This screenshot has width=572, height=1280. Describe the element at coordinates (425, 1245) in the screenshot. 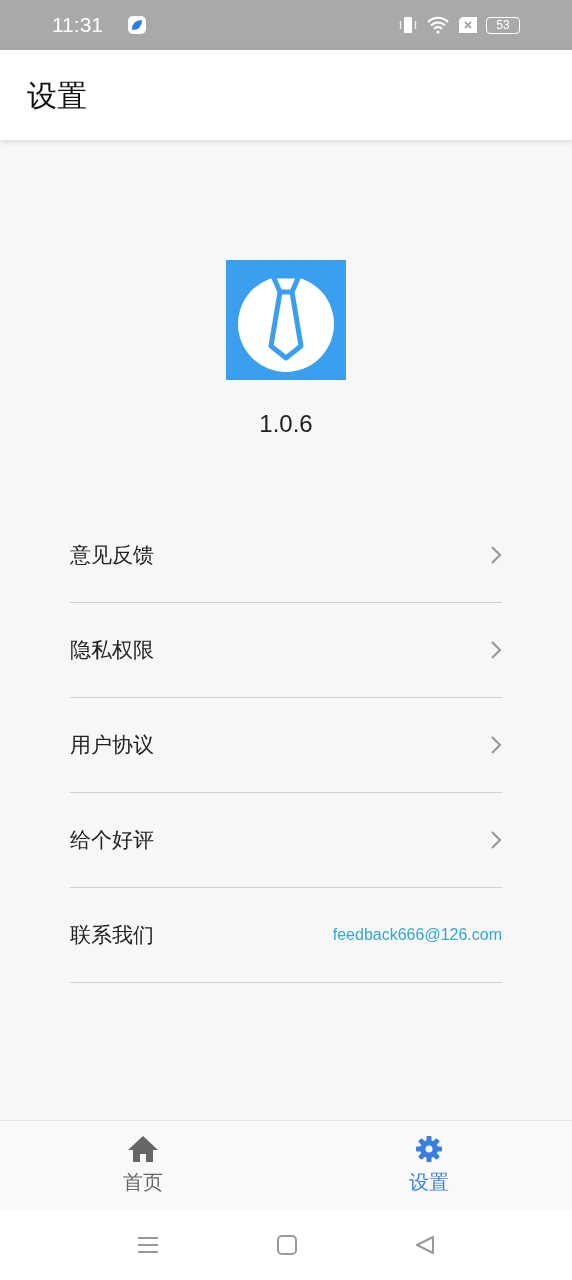

I see `back-triangle-icon` at that location.